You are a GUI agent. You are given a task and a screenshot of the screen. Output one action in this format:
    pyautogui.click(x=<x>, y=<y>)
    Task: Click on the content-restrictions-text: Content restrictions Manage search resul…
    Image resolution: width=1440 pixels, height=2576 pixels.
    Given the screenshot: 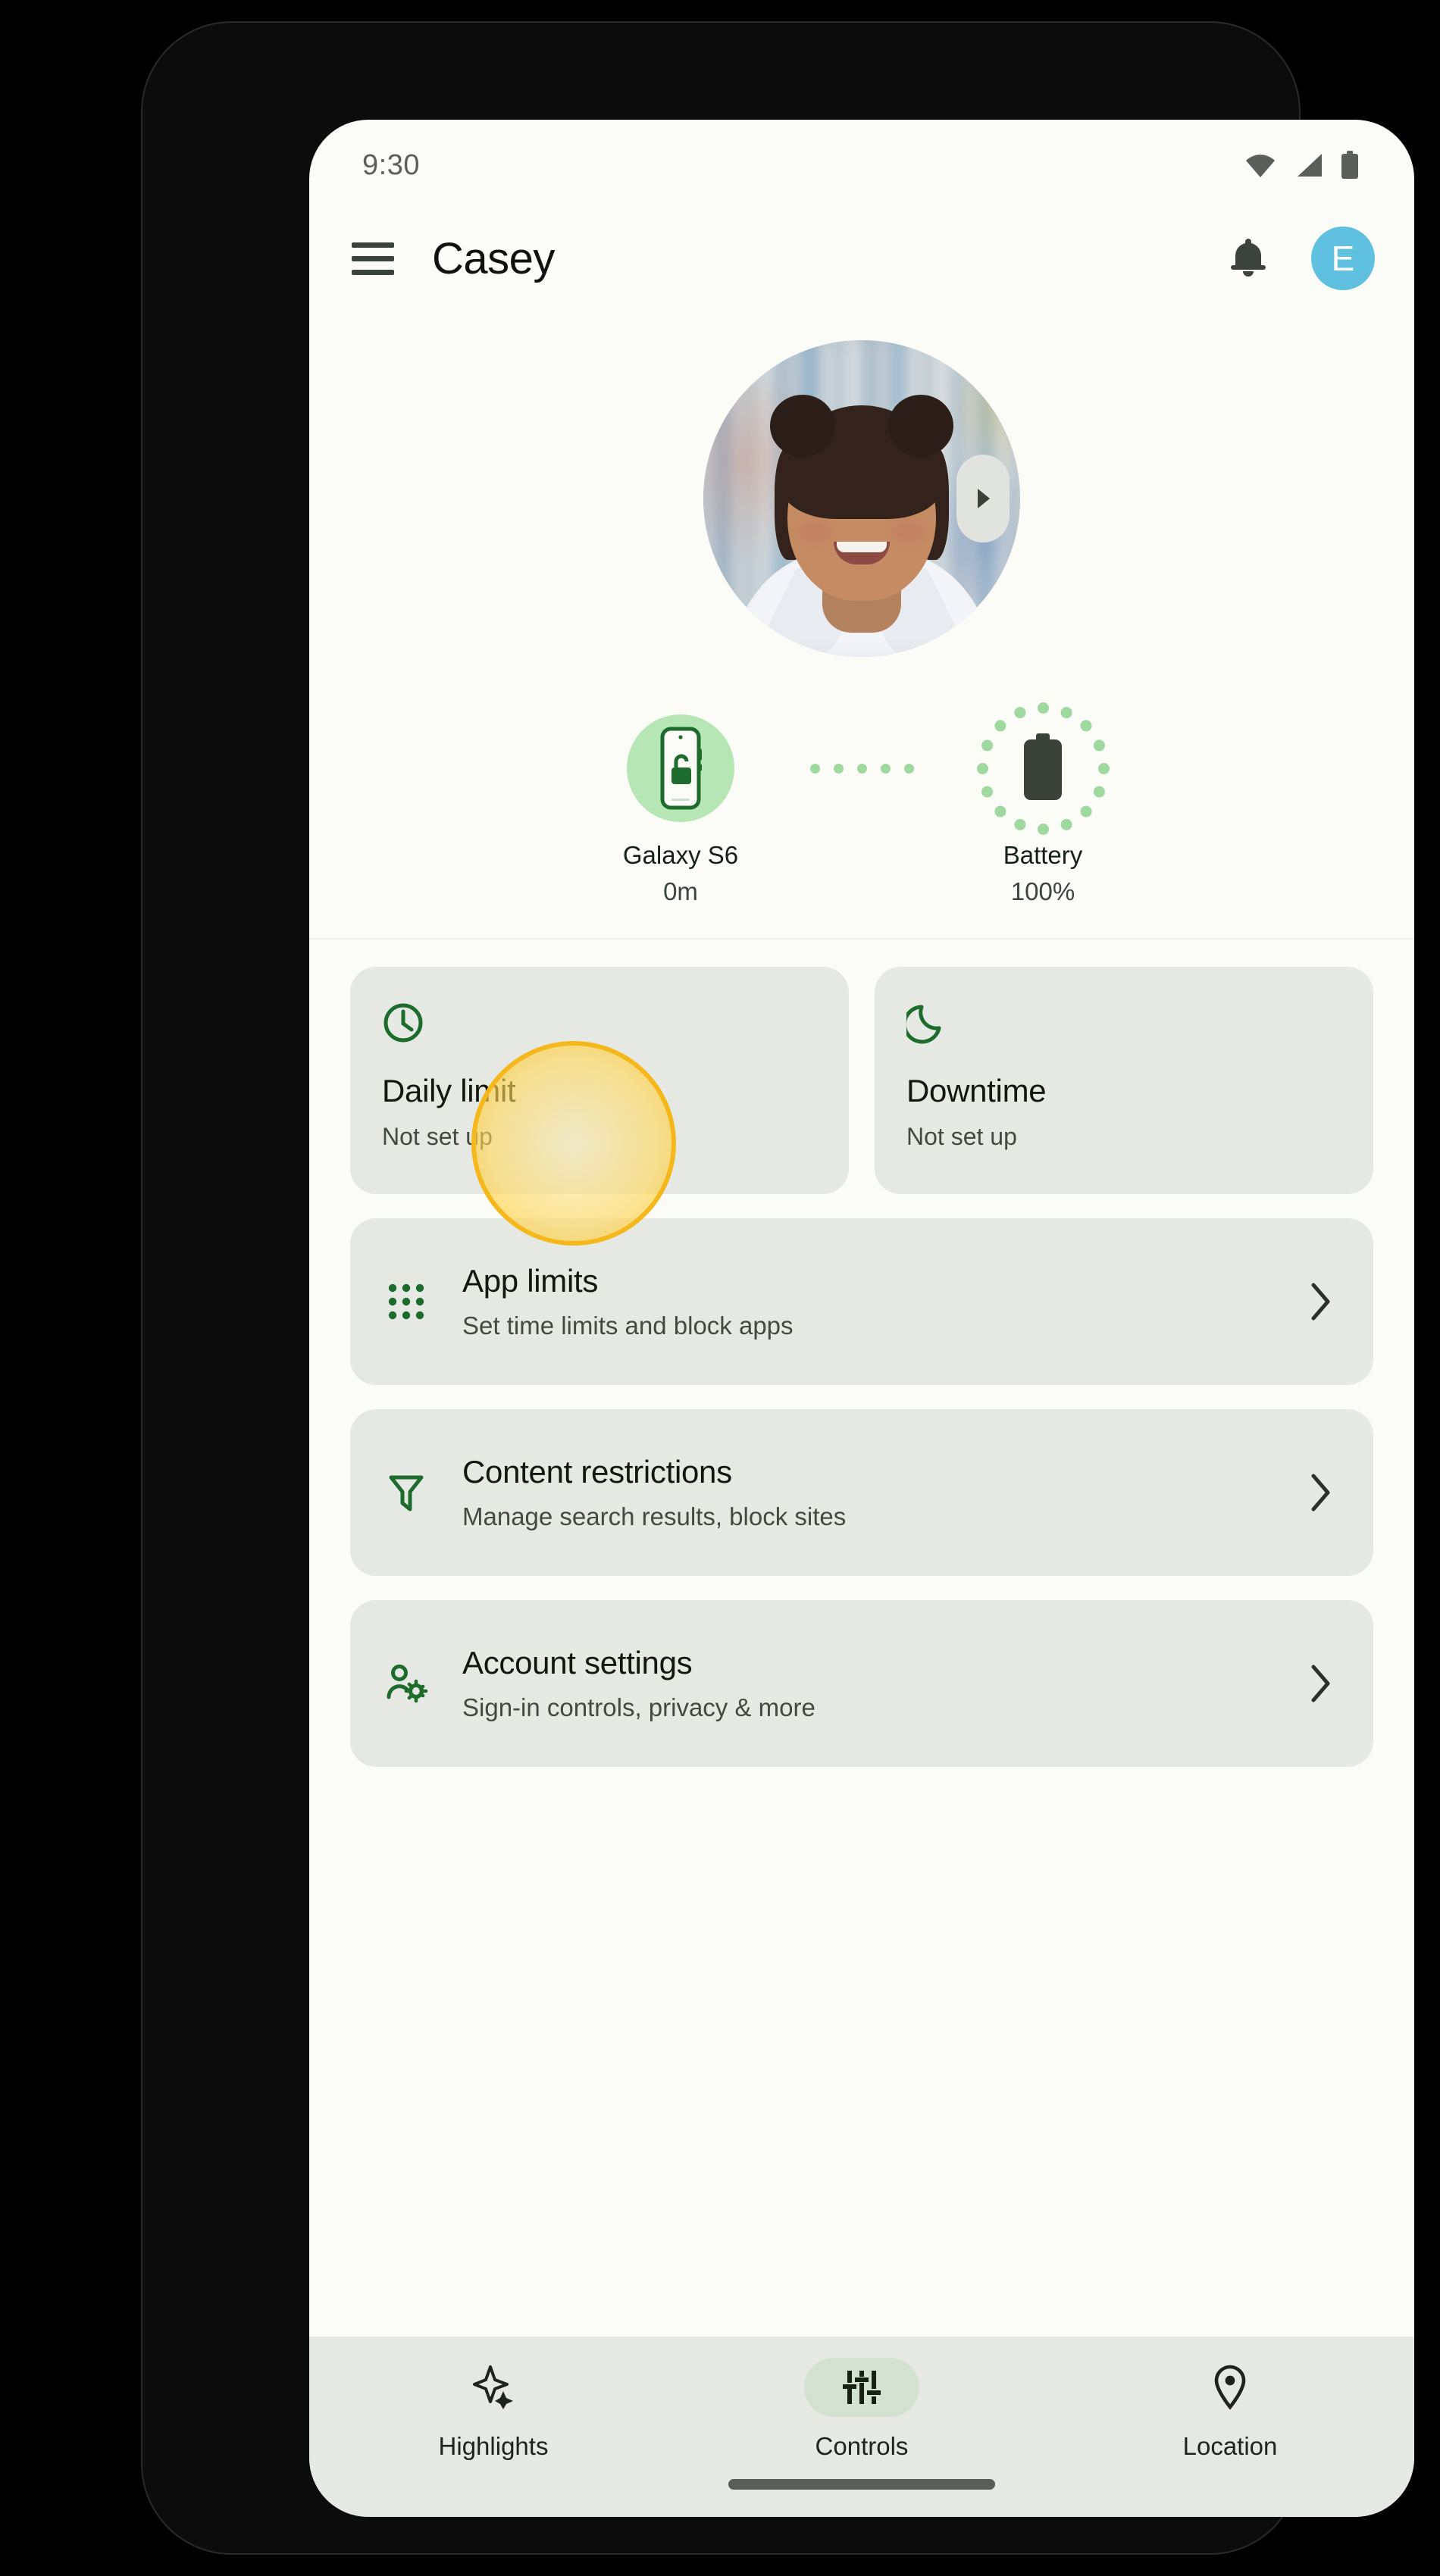 What is the action you would take?
    pyautogui.click(x=878, y=1492)
    